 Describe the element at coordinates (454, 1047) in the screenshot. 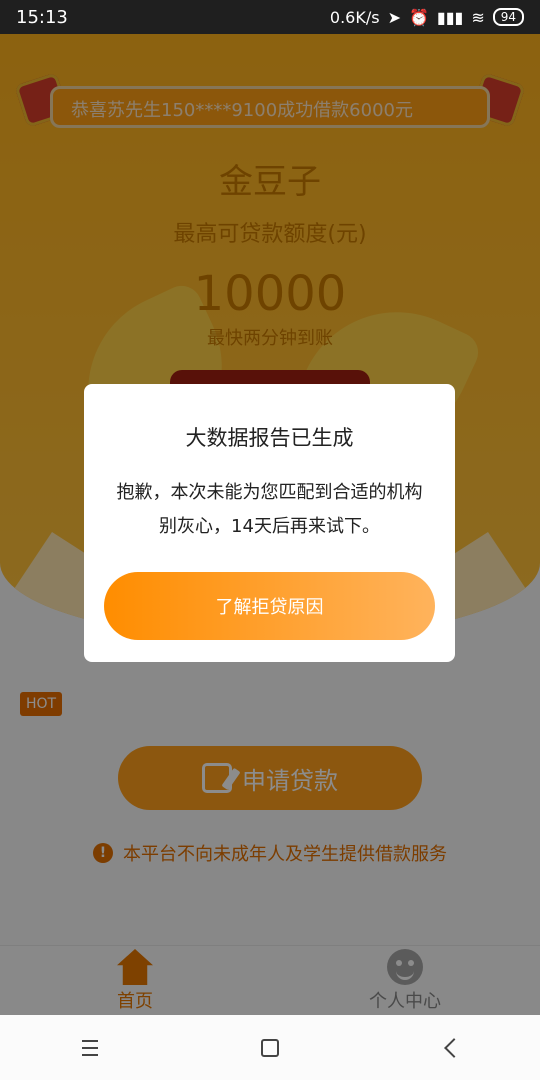

I see `back-icon` at that location.